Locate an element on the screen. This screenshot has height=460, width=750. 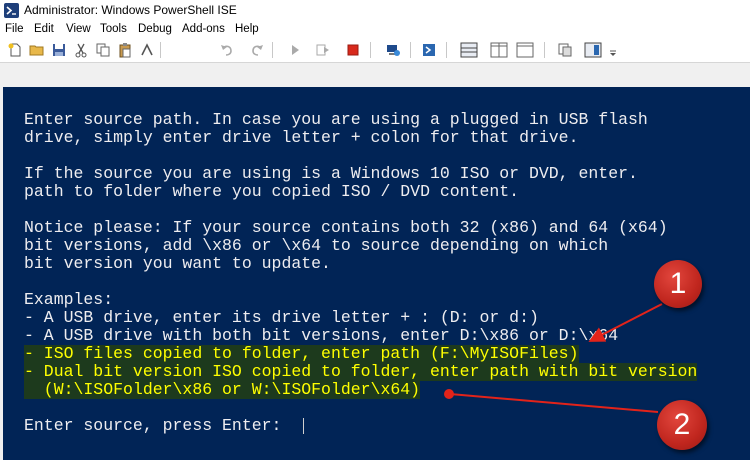
callout-2-arrow-dot is located at coordinates (449, 394).